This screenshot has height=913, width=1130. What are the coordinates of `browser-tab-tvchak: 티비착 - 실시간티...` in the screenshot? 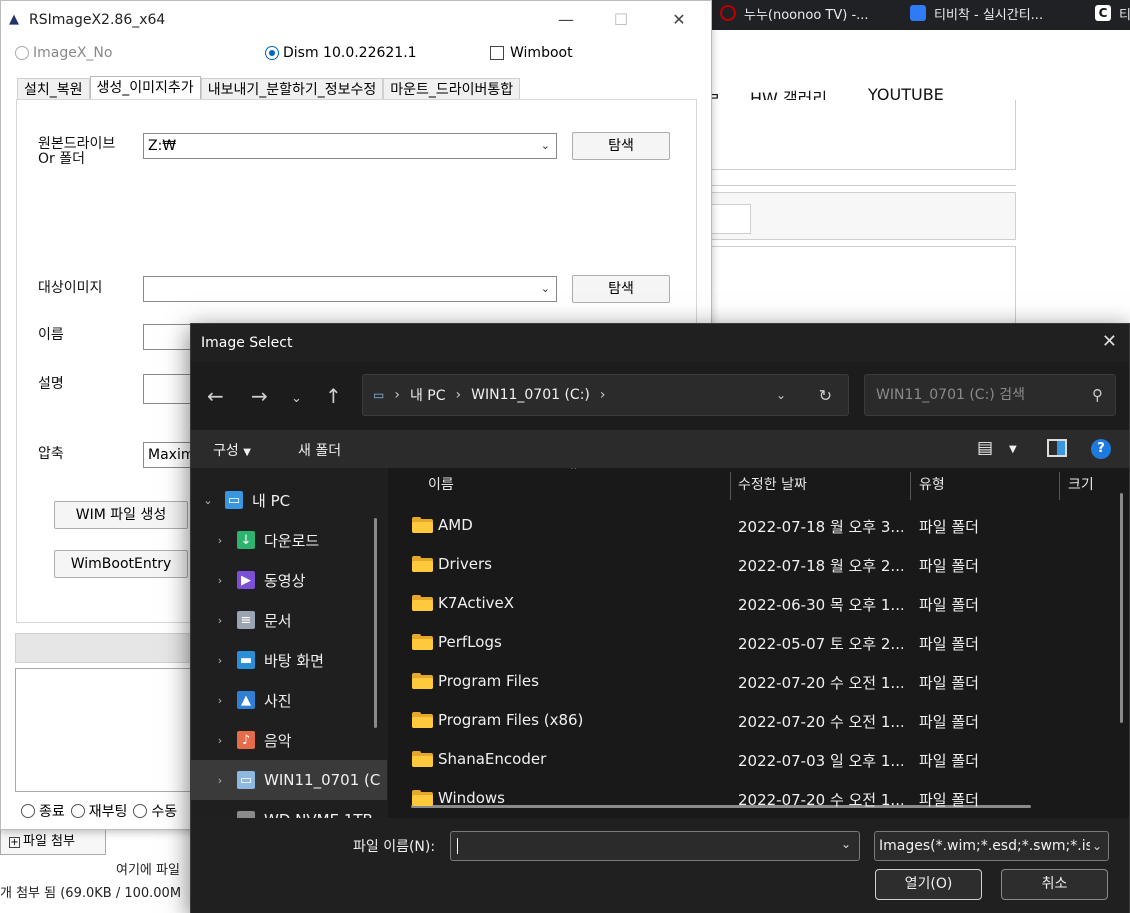 It's located at (976, 13).